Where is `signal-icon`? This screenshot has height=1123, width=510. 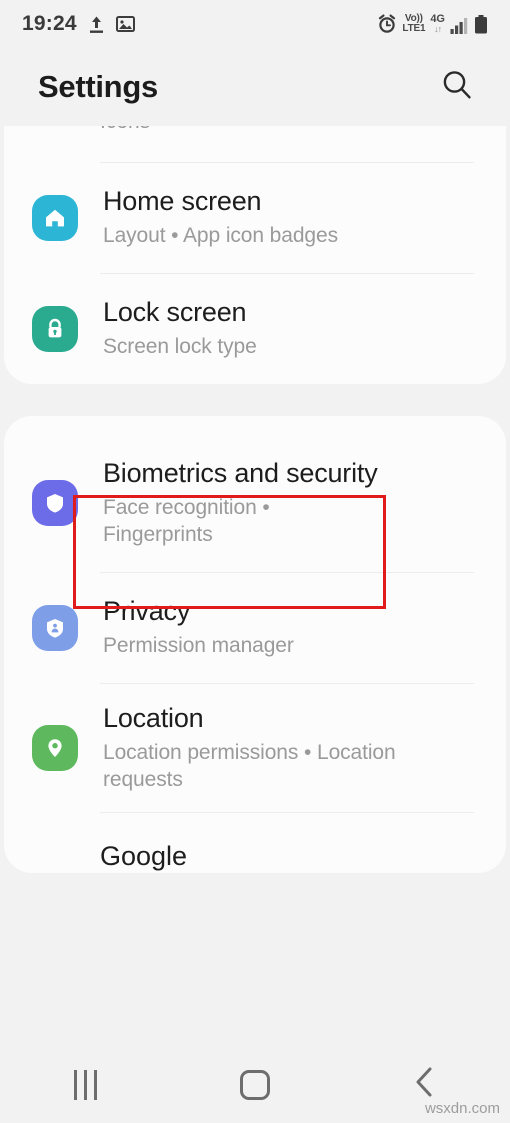
signal-icon is located at coordinates (459, 26).